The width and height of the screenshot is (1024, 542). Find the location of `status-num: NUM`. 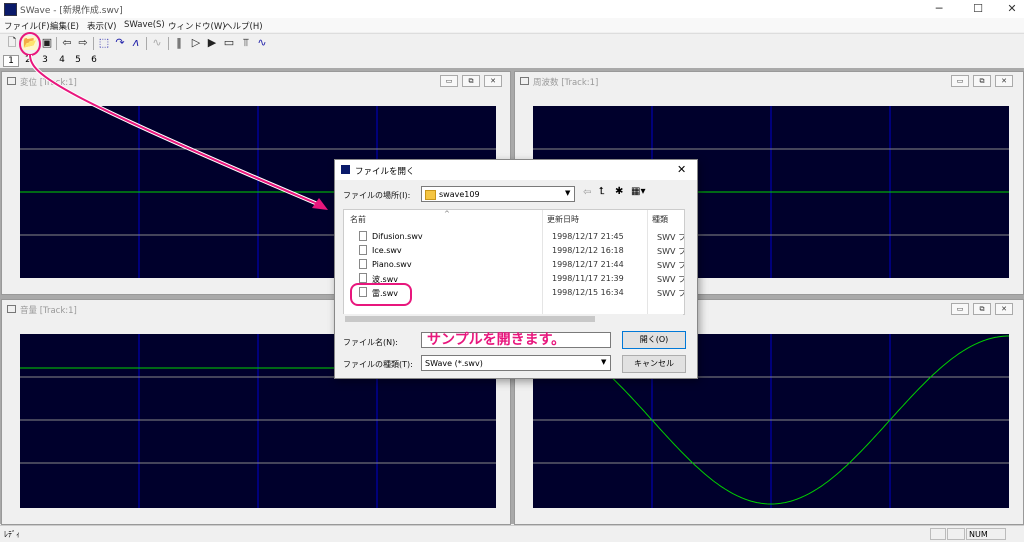

status-num: NUM is located at coordinates (986, 534).